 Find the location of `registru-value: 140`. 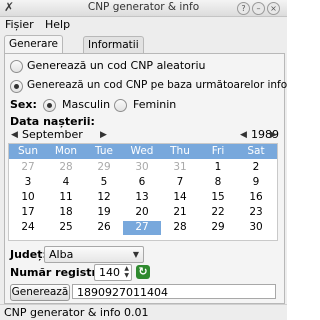

registru-value: 140 is located at coordinates (109, 272).